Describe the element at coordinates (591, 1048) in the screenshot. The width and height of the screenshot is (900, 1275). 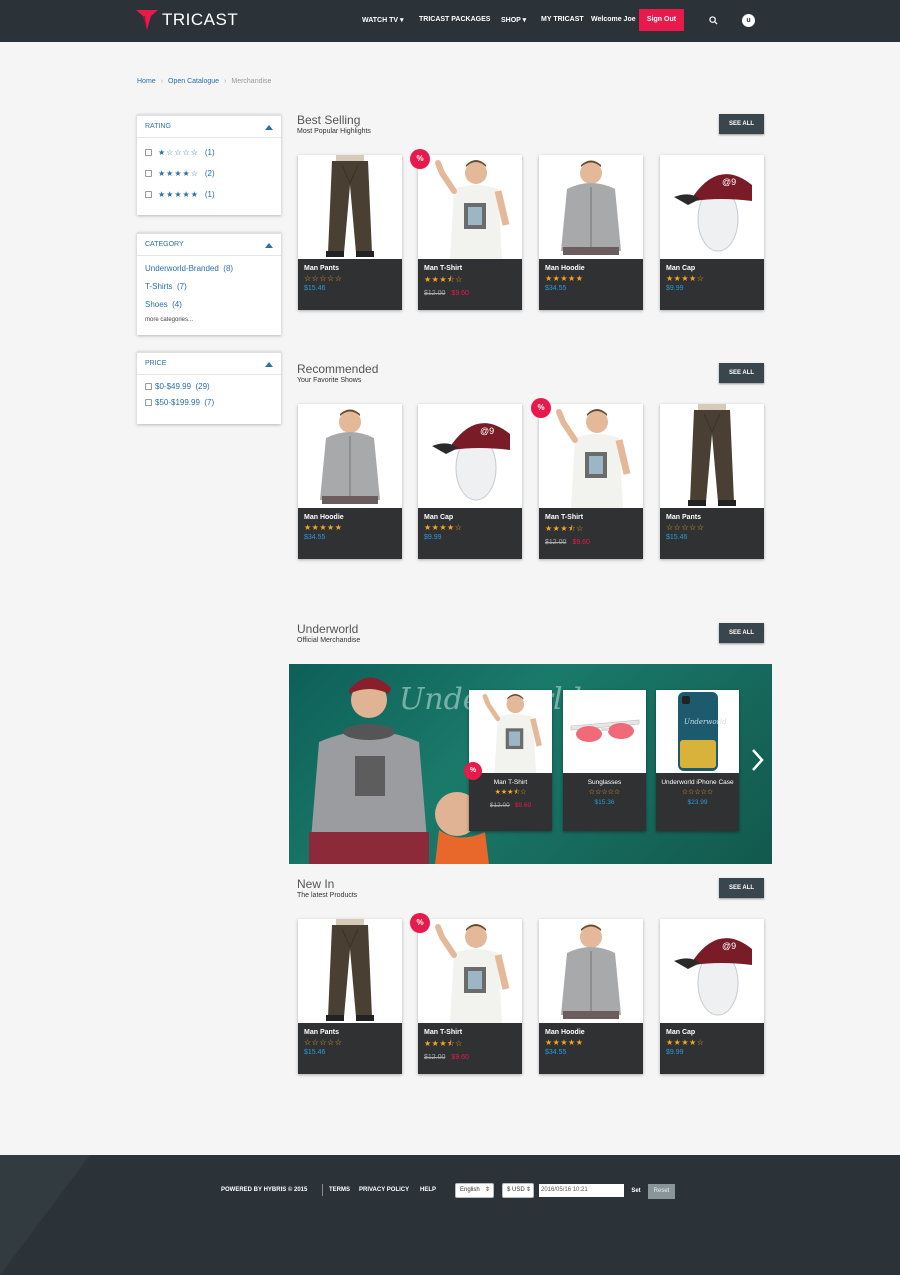
I see `product-info: Man Hoodie ★★★★★ $34.55` at that location.